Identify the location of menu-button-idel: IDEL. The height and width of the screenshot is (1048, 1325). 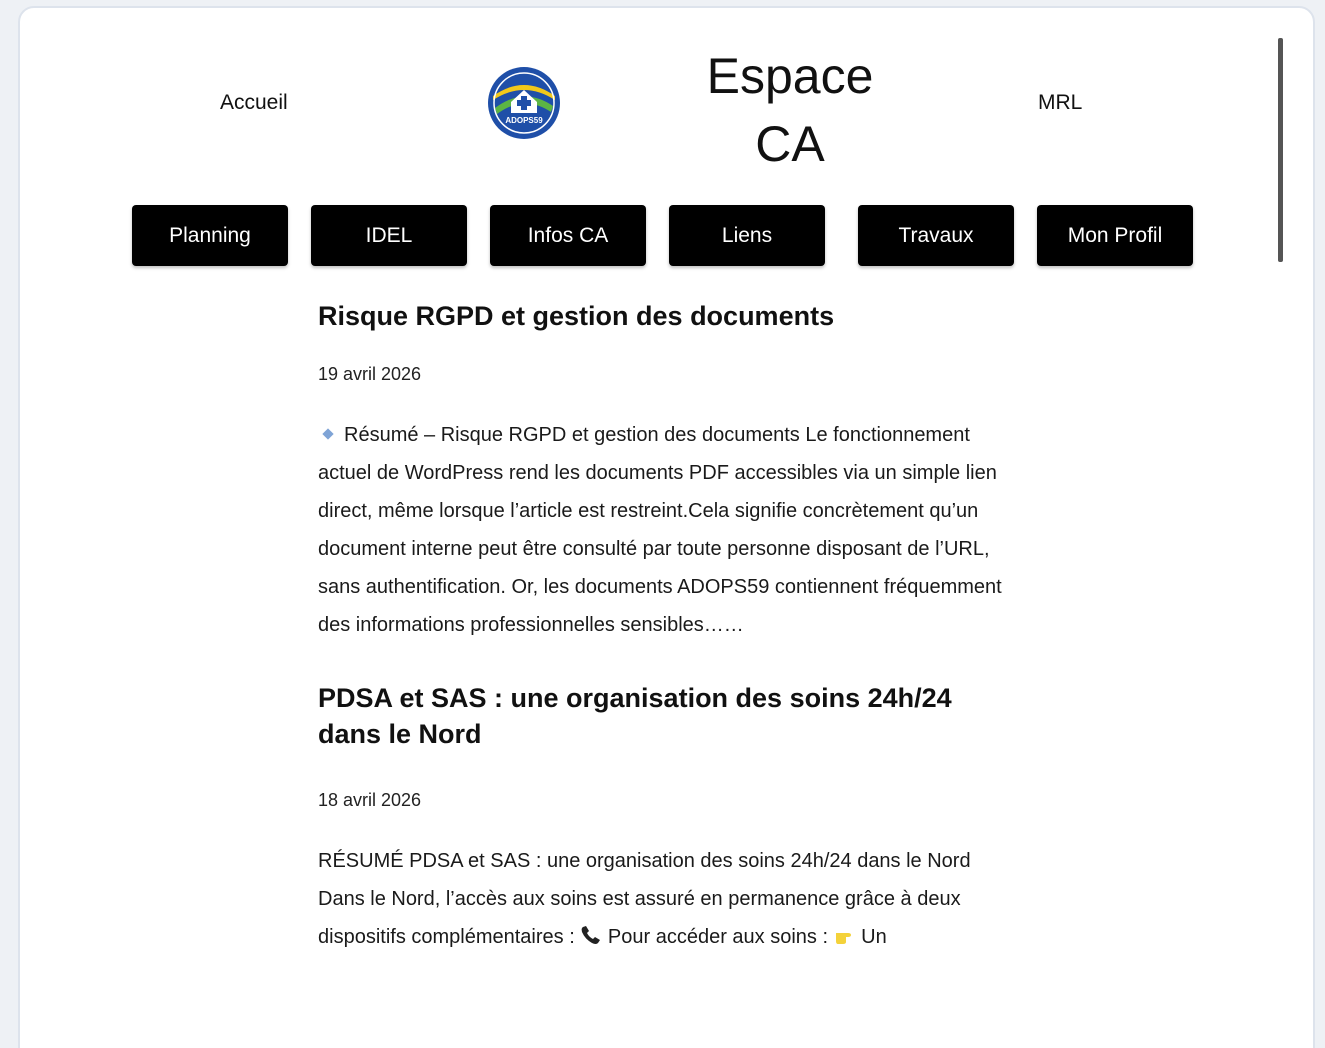
(389, 235).